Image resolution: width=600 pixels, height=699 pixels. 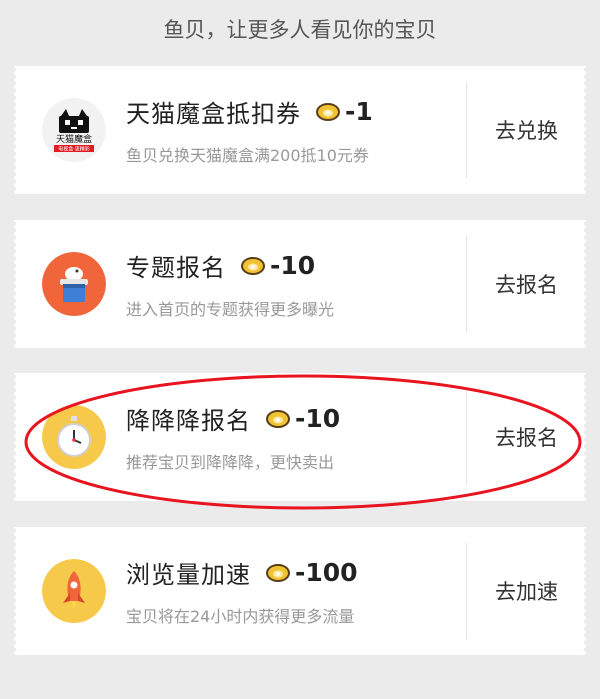 What do you see at coordinates (526, 591) in the screenshot?
I see `boost-button: 去加速` at bounding box center [526, 591].